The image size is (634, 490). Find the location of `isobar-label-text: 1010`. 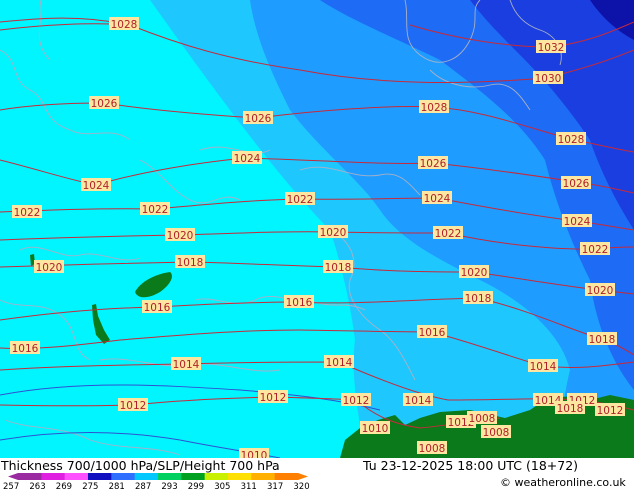

isobar-label-text: 1010 is located at coordinates (254, 454).